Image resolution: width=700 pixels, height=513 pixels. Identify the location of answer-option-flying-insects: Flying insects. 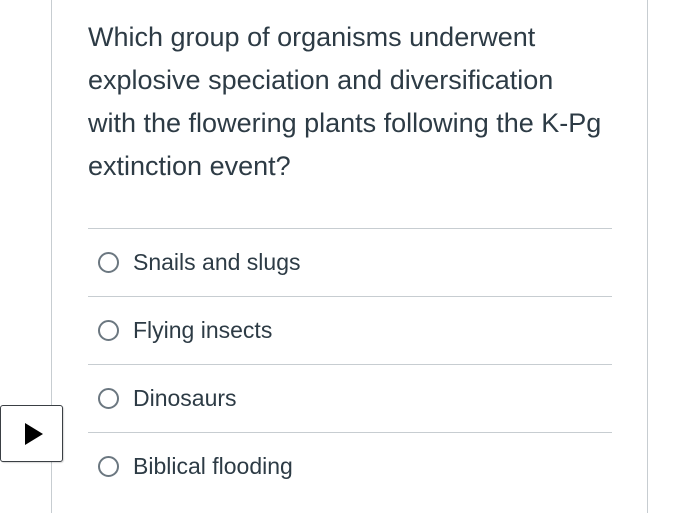
(350, 330).